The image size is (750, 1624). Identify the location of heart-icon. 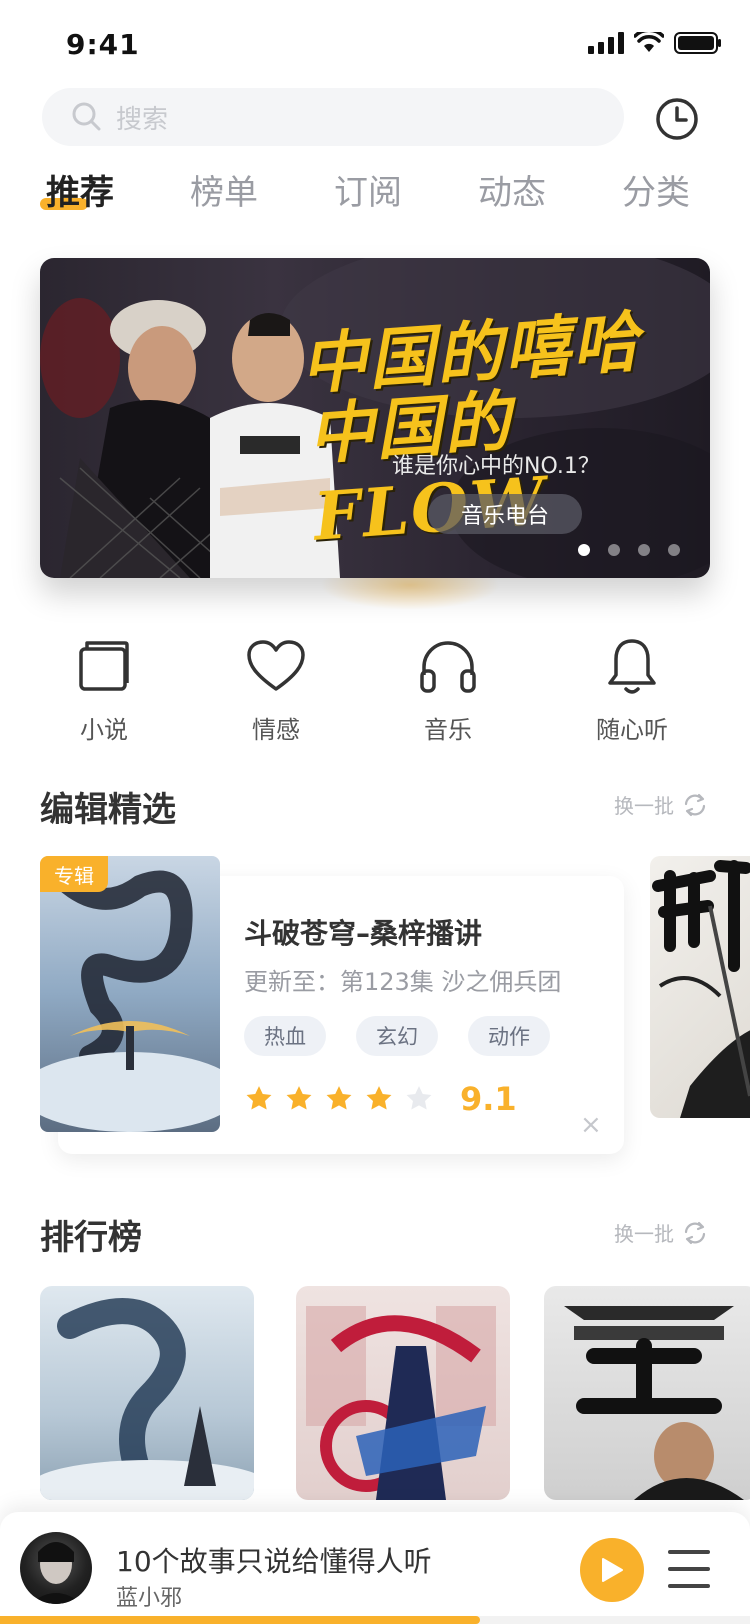
(276, 666).